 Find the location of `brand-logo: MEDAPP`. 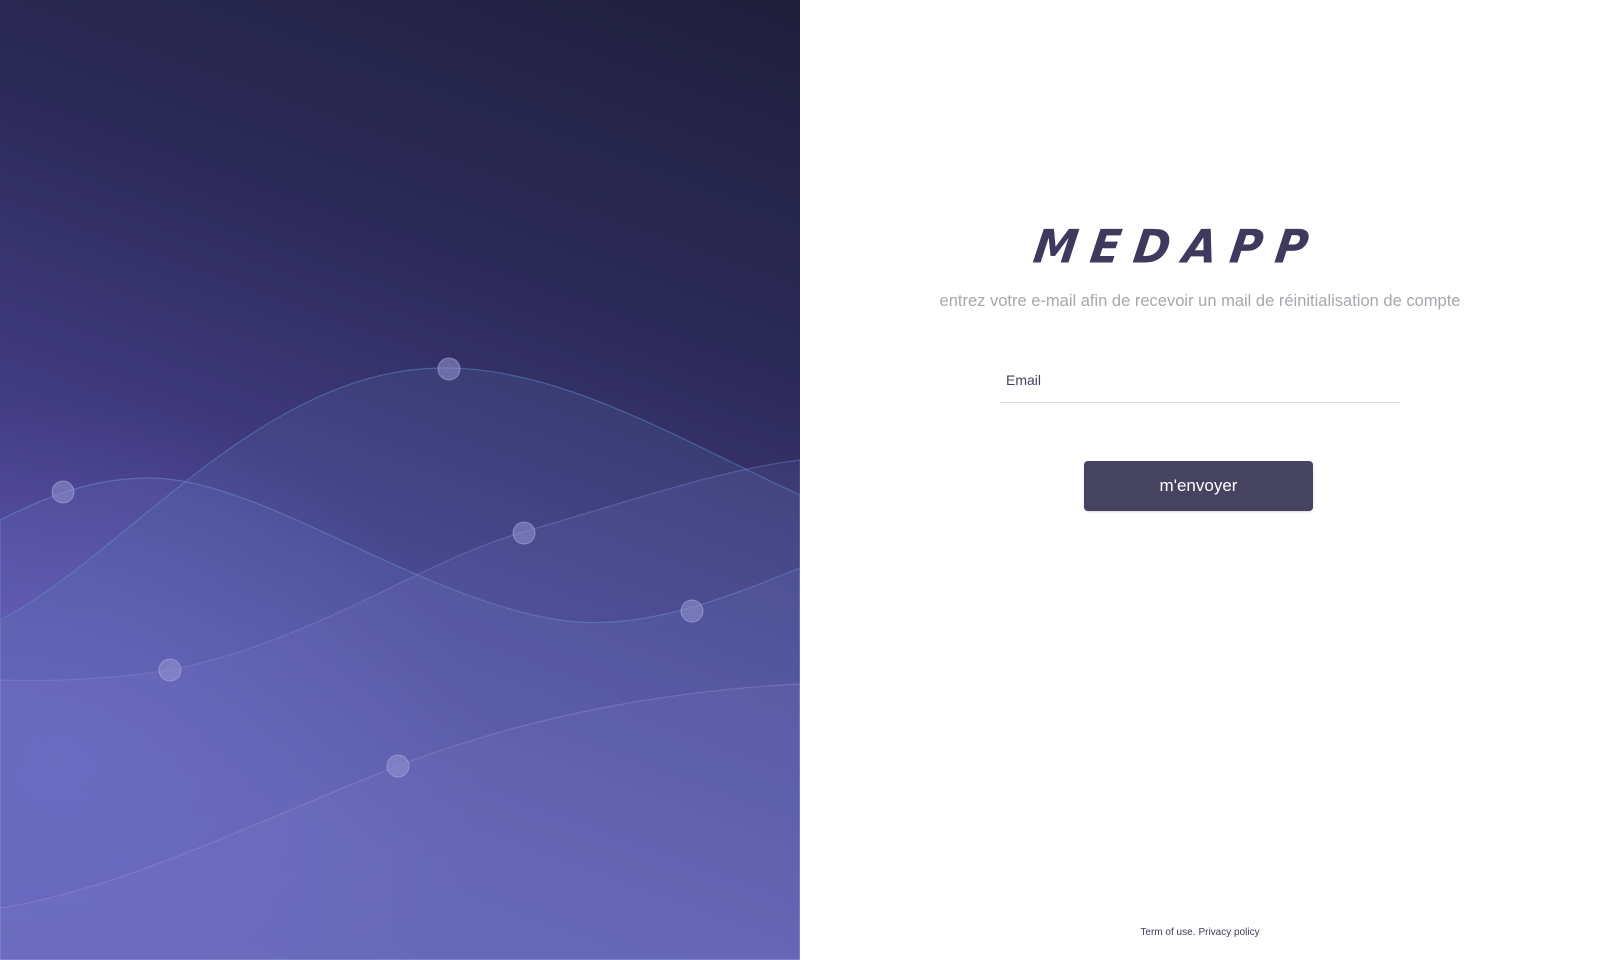

brand-logo: MEDAPP is located at coordinates (1200, 247).